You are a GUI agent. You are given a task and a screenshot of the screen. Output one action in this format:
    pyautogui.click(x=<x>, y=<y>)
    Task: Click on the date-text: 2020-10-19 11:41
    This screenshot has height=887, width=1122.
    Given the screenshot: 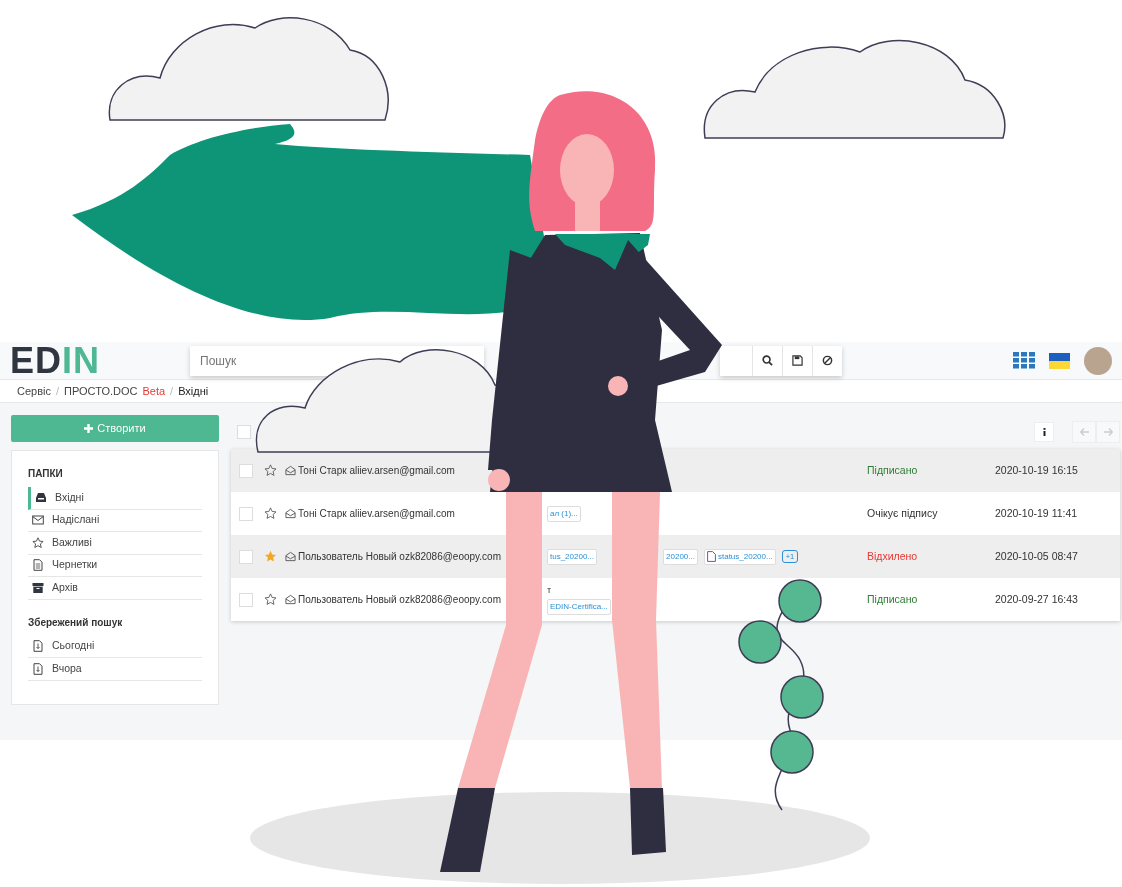 What is the action you would take?
    pyautogui.click(x=1036, y=512)
    